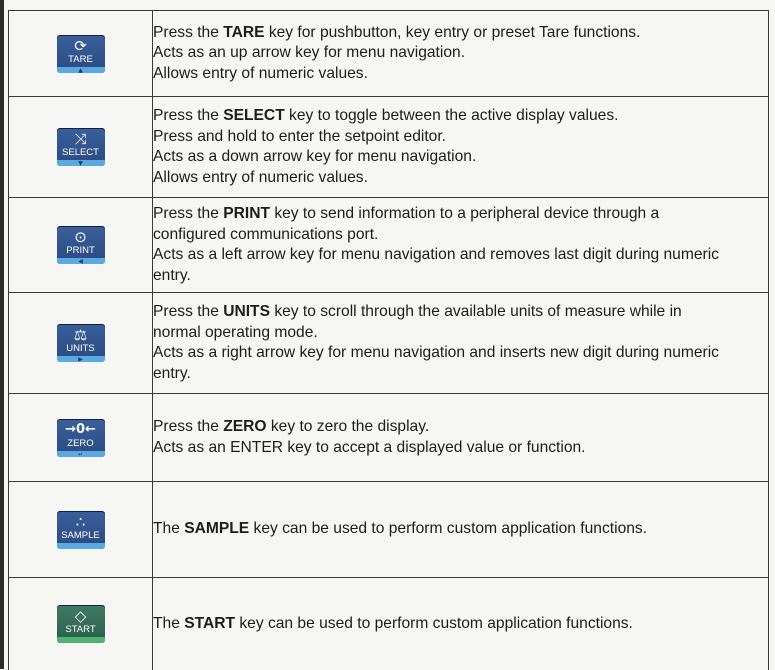 The height and width of the screenshot is (670, 775). I want to click on sample-key-button: ∴ SAMPLE, so click(80, 529).